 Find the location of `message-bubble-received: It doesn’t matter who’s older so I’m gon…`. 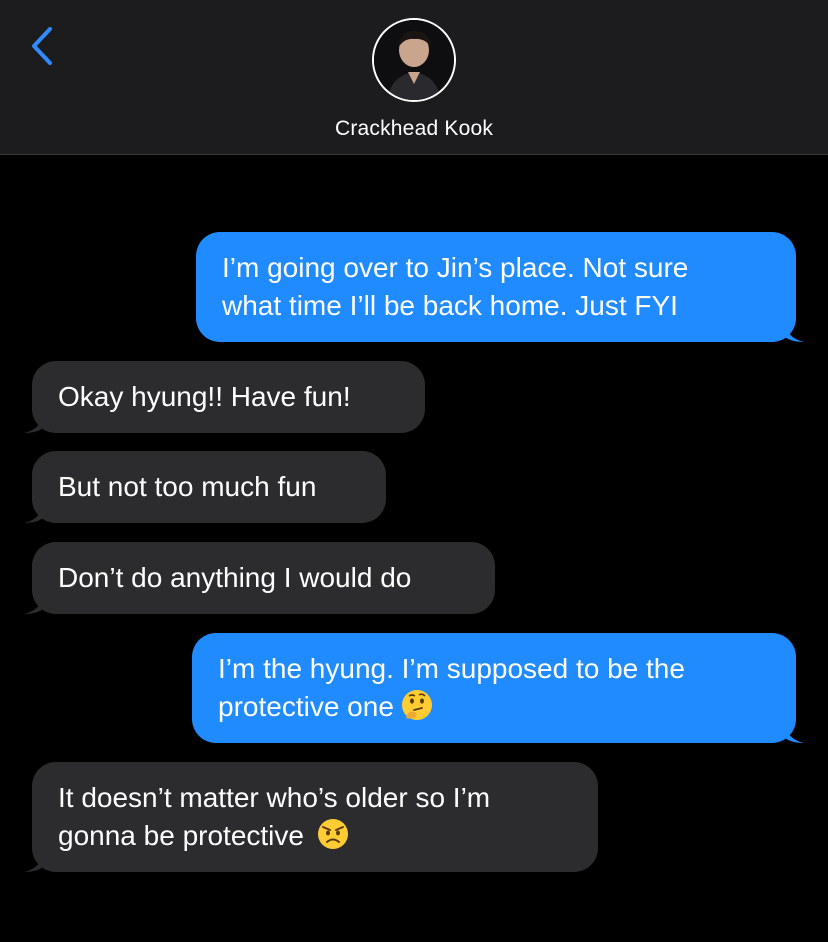

message-bubble-received: It doesn’t matter who’s older so I’m gon… is located at coordinates (311, 817).